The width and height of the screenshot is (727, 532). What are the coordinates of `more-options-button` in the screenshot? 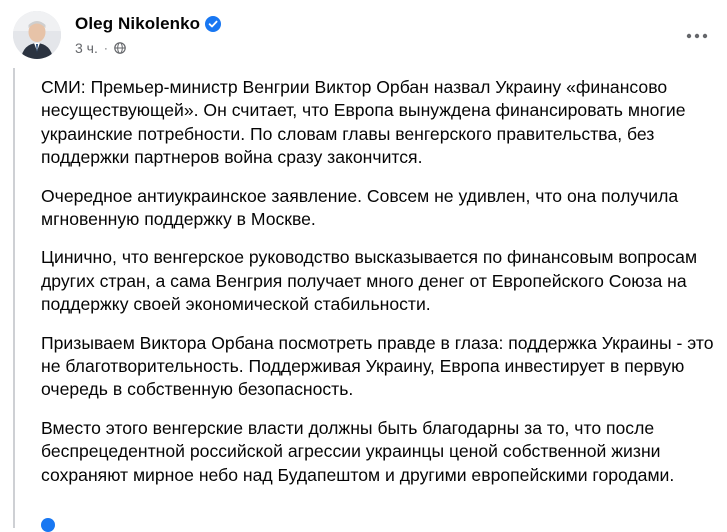 It's located at (697, 36).